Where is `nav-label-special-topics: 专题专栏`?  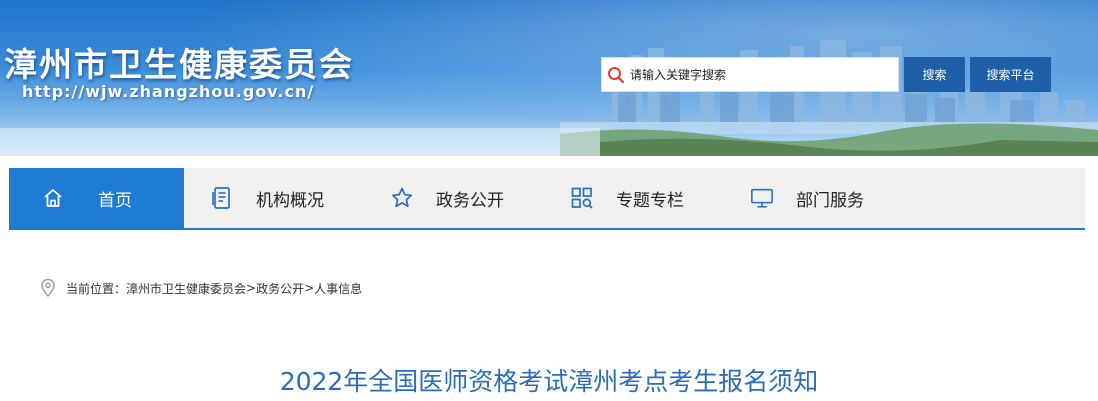 nav-label-special-topics: 专题专栏 is located at coordinates (650, 200).